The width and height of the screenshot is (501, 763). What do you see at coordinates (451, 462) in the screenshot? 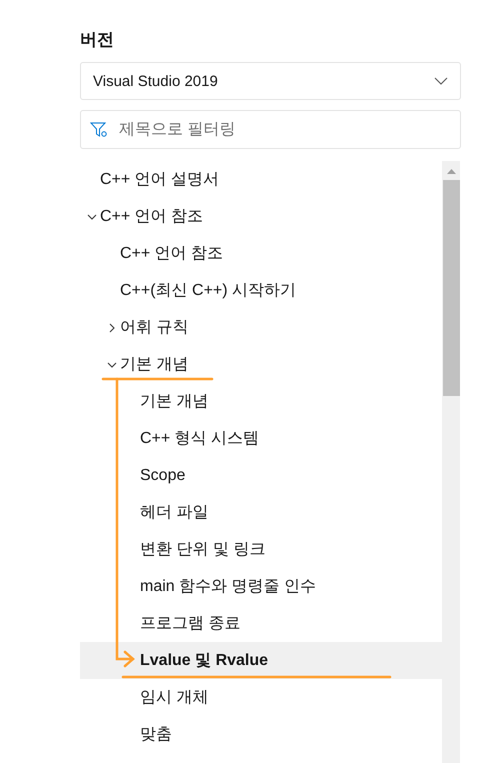
I see `scrollbar` at bounding box center [451, 462].